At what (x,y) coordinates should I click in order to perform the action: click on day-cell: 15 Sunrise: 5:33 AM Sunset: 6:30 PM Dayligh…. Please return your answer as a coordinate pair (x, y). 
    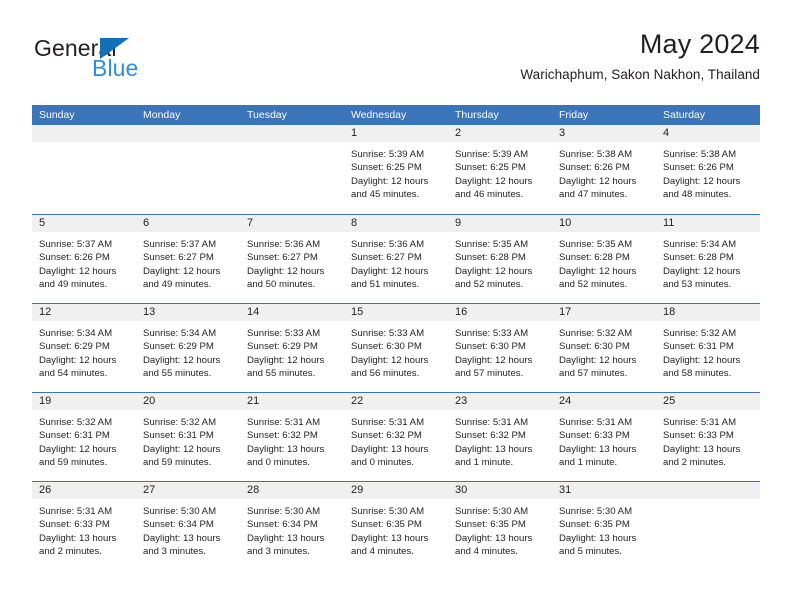
    Looking at the image, I should click on (396, 348).